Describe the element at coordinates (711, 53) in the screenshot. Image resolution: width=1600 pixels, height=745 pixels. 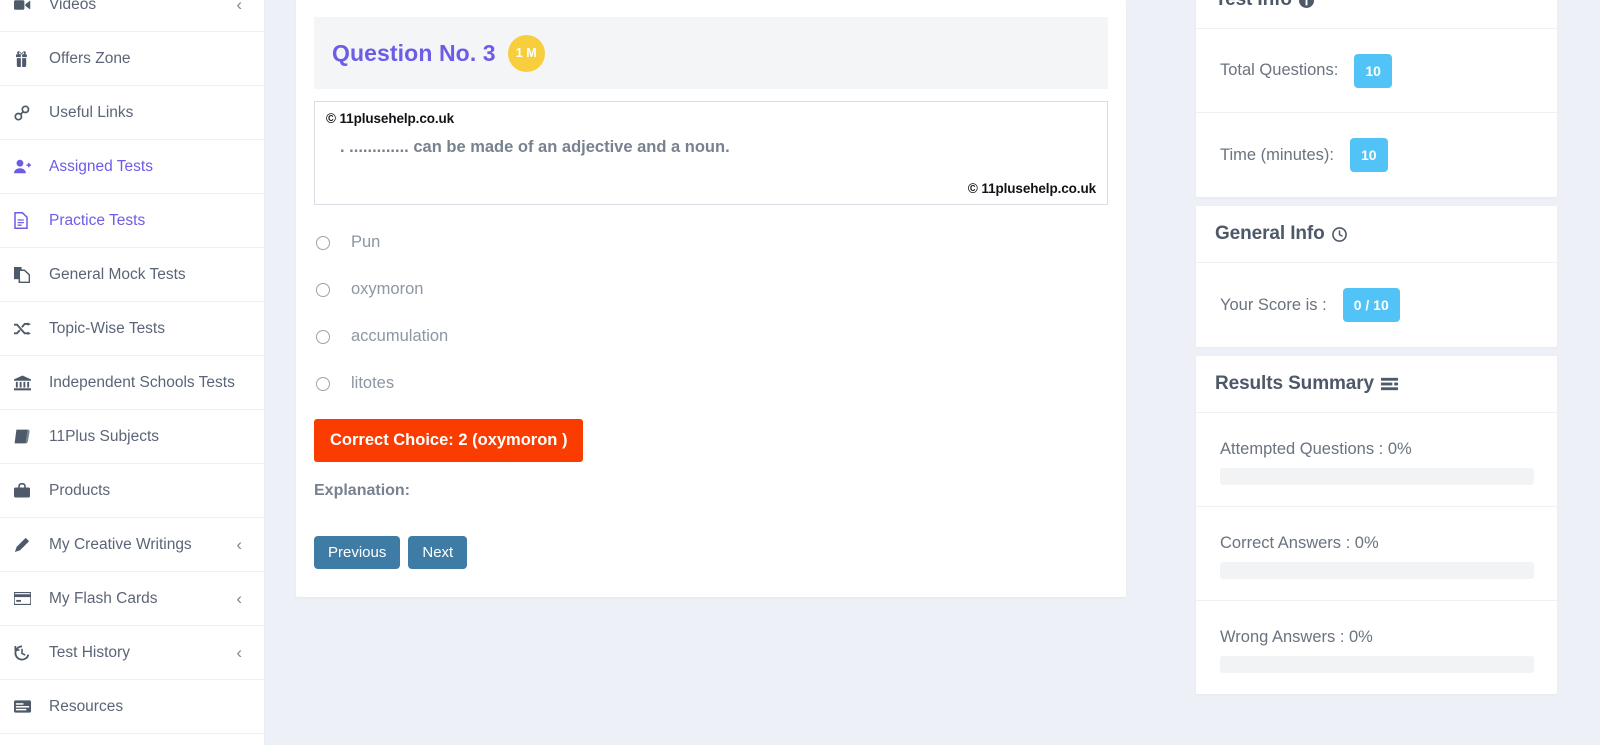
I see `question-header: Question No. 3 1 M` at that location.